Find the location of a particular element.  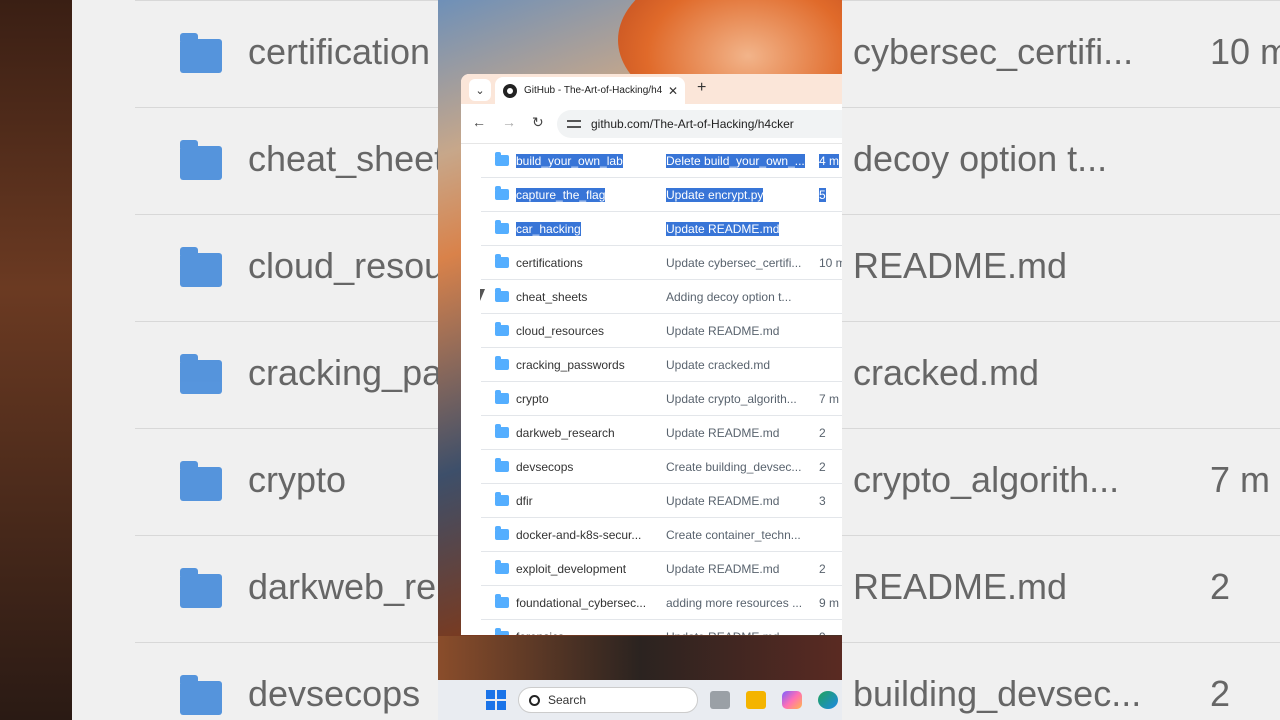

file-row: capture_the_flag Update encrypt.py 5 is located at coordinates (661, 195).